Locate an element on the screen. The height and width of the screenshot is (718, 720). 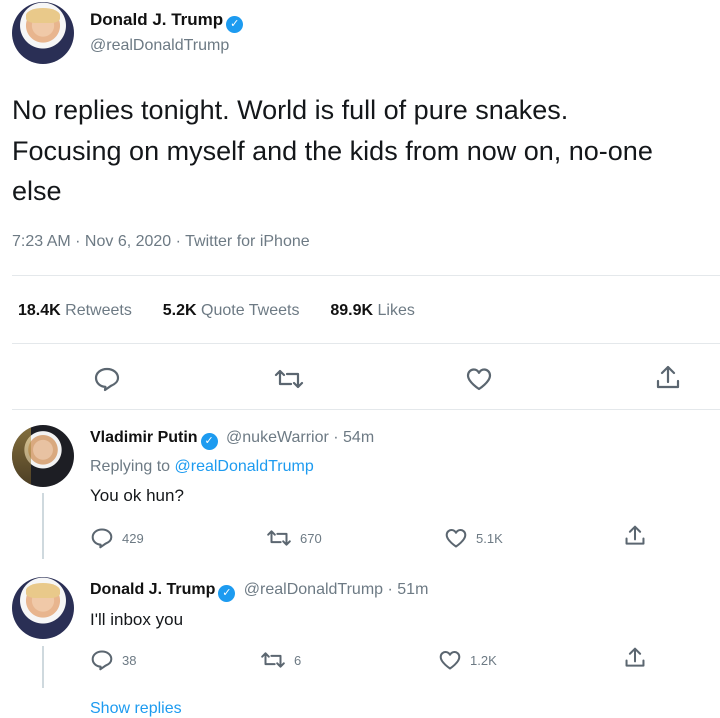
like-button: 1.2K is located at coordinates (467, 660).